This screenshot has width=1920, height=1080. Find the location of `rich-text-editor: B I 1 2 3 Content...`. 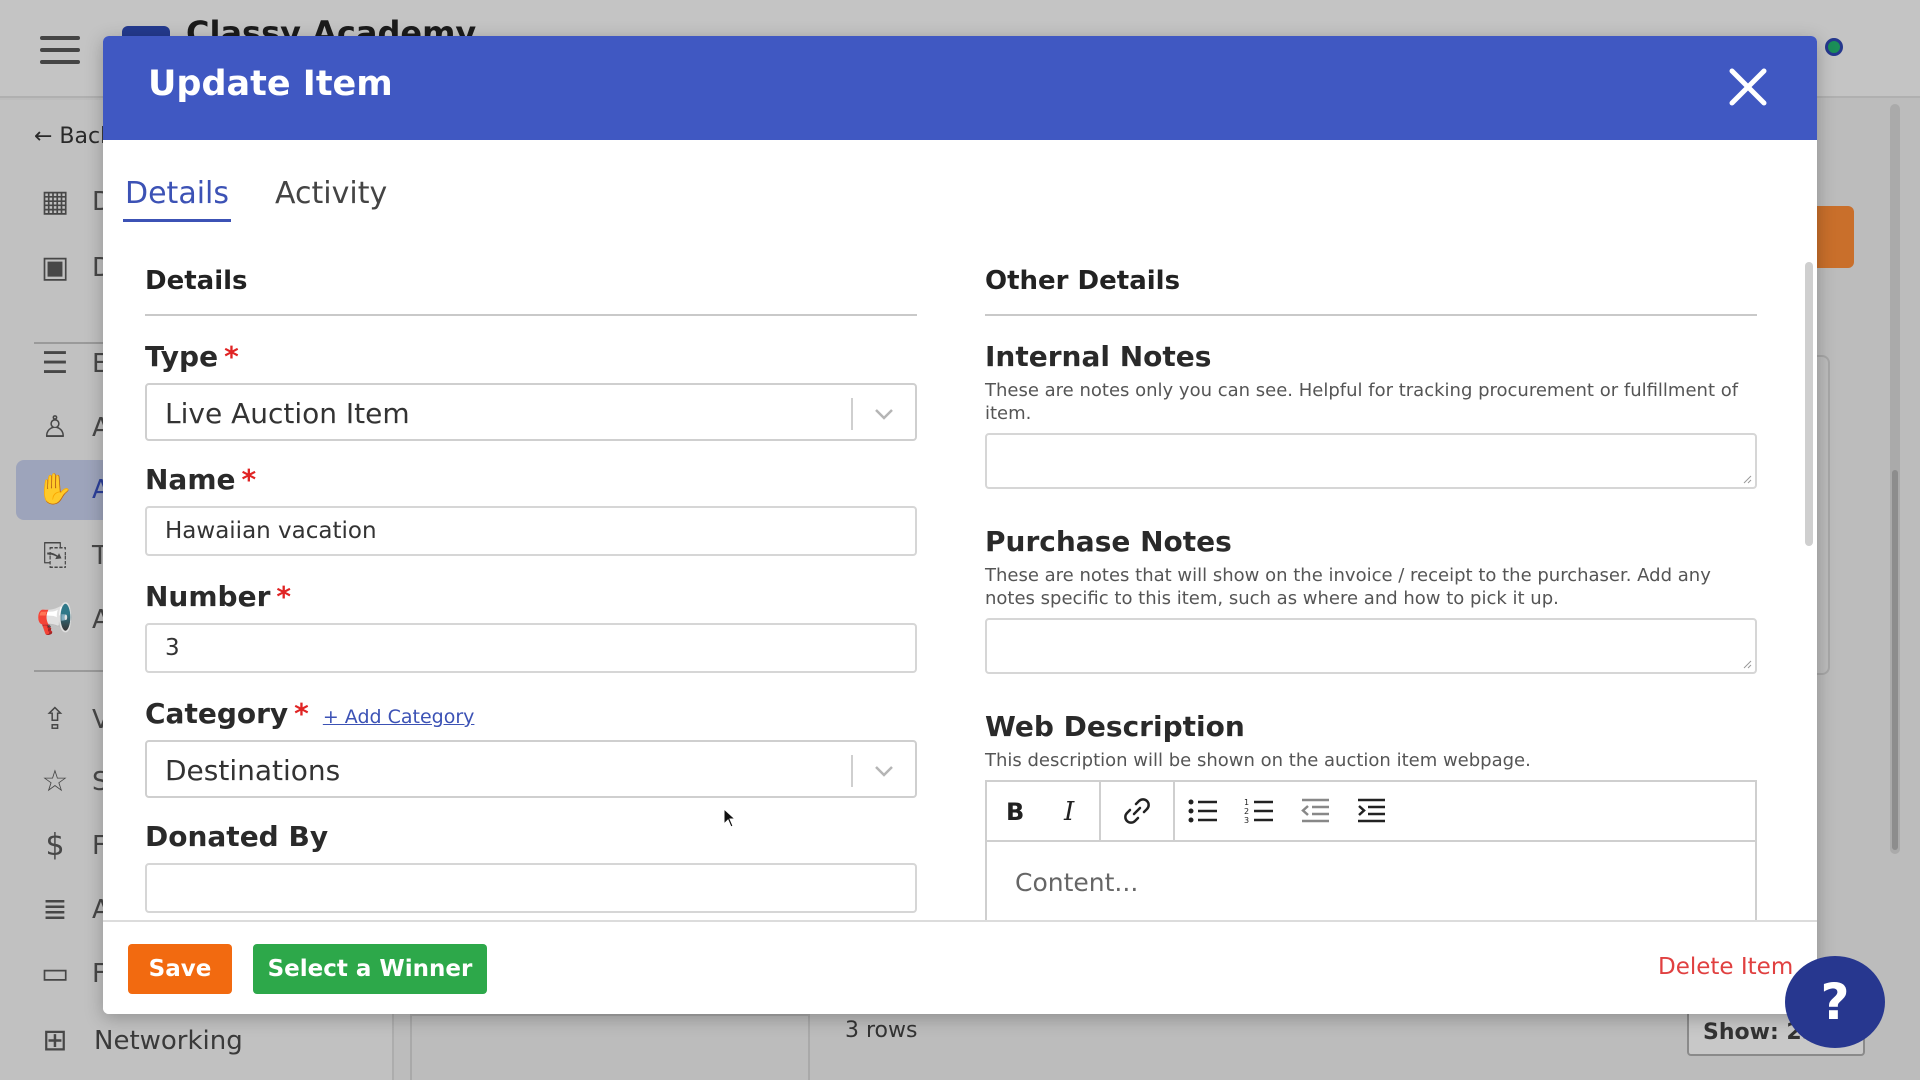

rich-text-editor: B I 1 2 3 Content... is located at coordinates (1371, 857).